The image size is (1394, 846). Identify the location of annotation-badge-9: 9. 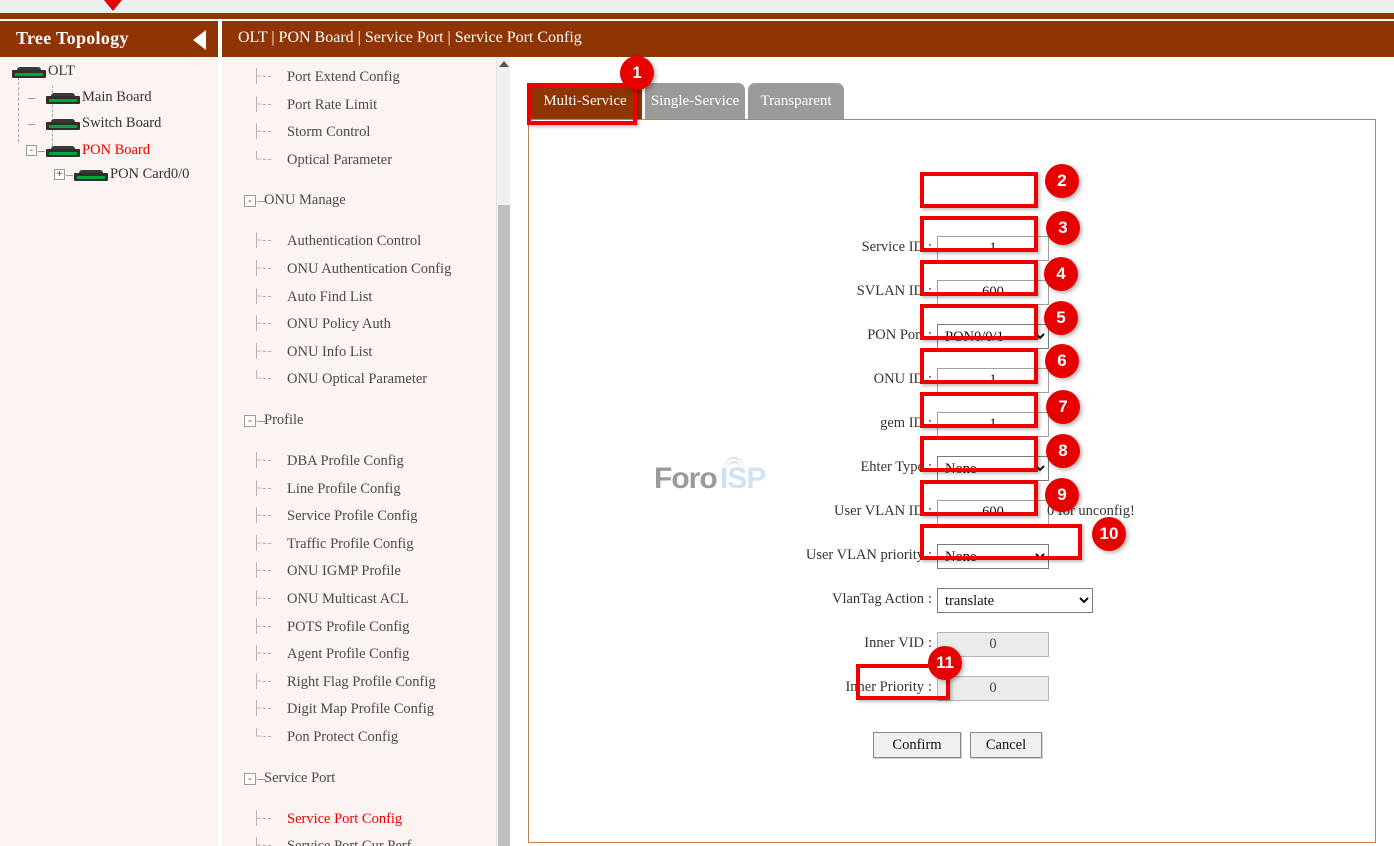
(1062, 495).